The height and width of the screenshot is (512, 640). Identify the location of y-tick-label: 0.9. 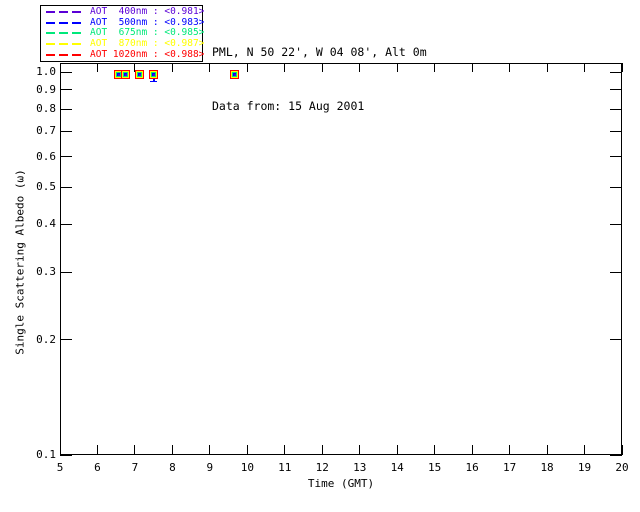
(46, 89).